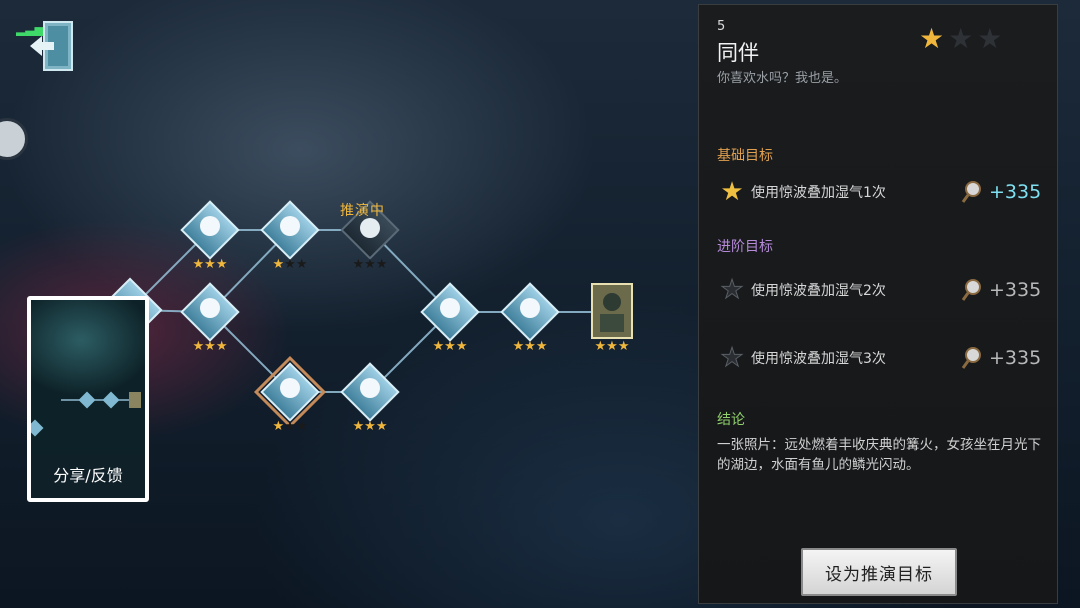 The height and width of the screenshot is (608, 1080). What do you see at coordinates (721, 26) in the screenshot?
I see `chapter-number: 5` at bounding box center [721, 26].